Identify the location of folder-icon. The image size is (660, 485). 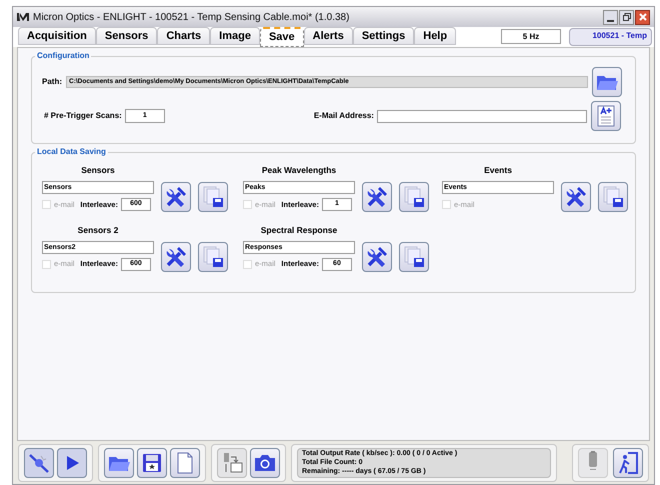
(607, 82).